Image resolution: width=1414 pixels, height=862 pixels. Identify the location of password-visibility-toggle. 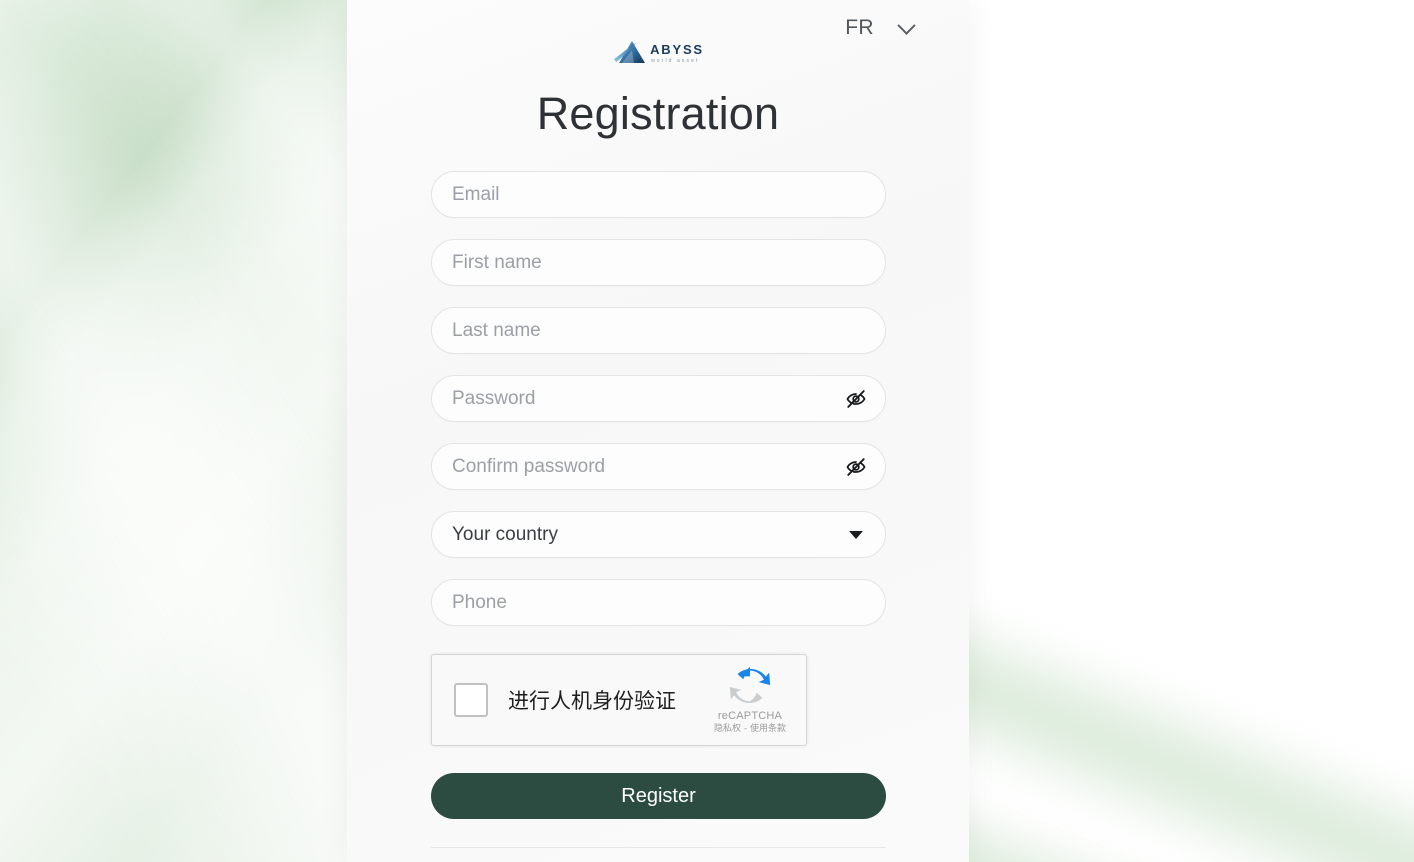
(856, 399).